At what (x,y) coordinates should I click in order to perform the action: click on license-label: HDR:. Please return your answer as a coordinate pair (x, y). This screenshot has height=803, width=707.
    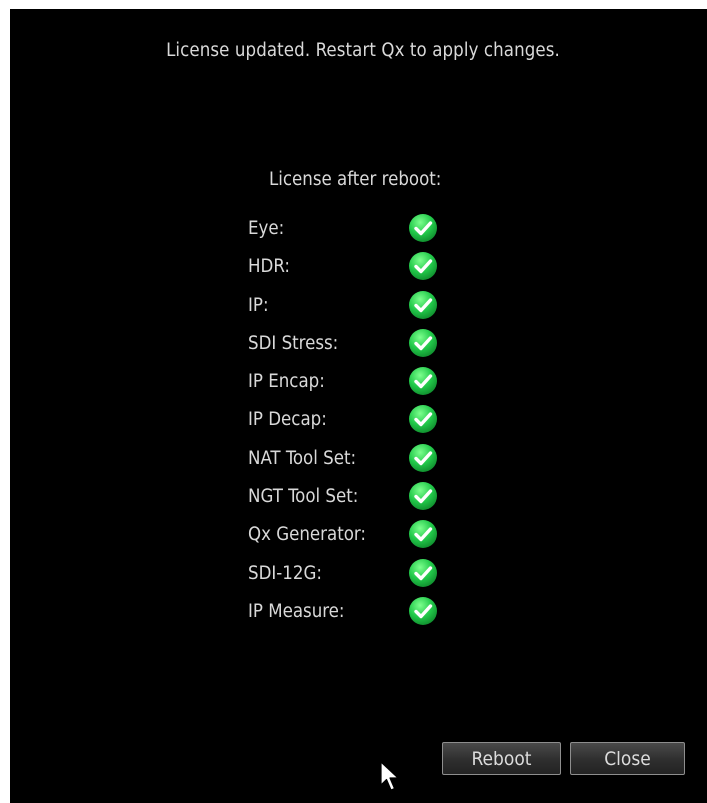
    Looking at the image, I should click on (269, 267).